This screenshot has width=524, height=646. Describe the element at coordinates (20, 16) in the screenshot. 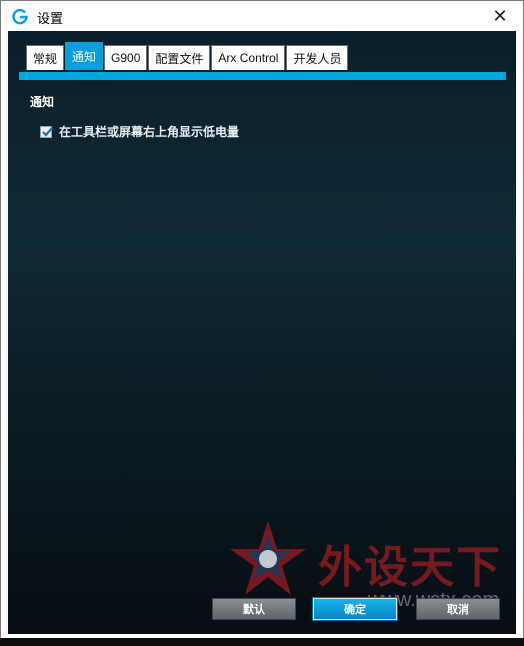

I see `logitech-g-icon` at that location.